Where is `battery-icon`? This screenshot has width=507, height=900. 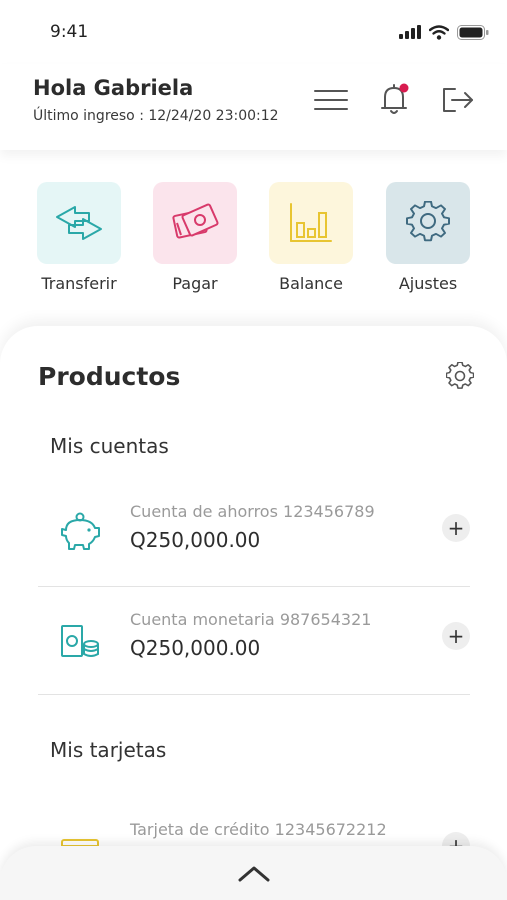
battery-icon is located at coordinates (473, 32).